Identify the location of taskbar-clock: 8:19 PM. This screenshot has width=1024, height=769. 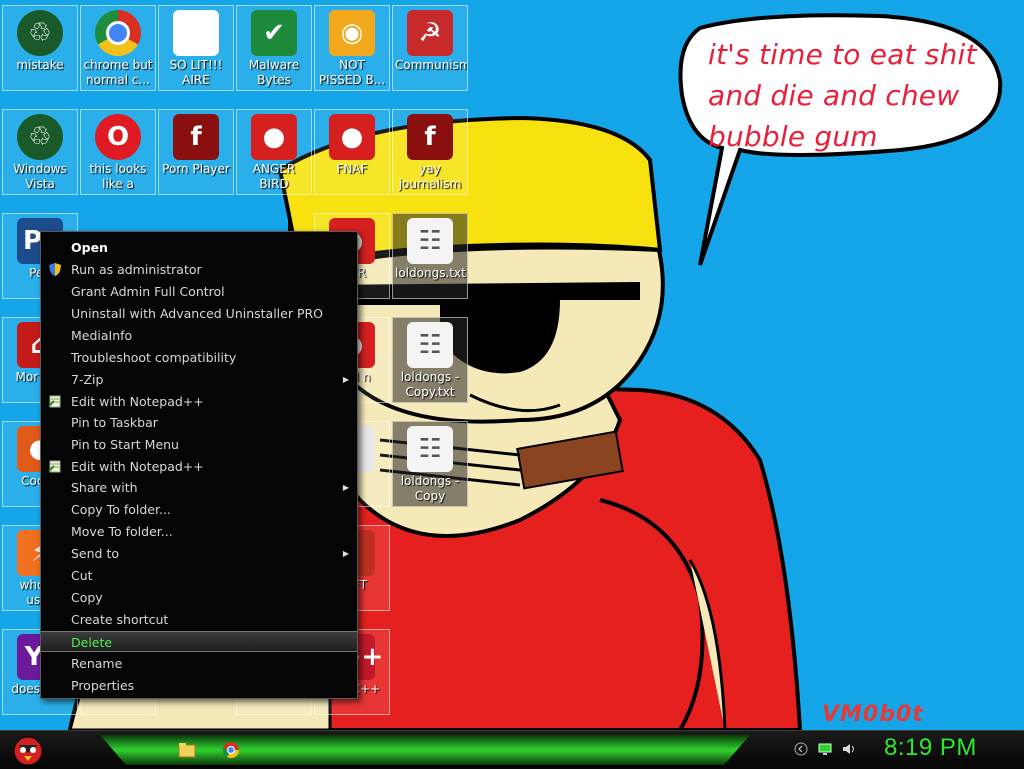
(930, 748).